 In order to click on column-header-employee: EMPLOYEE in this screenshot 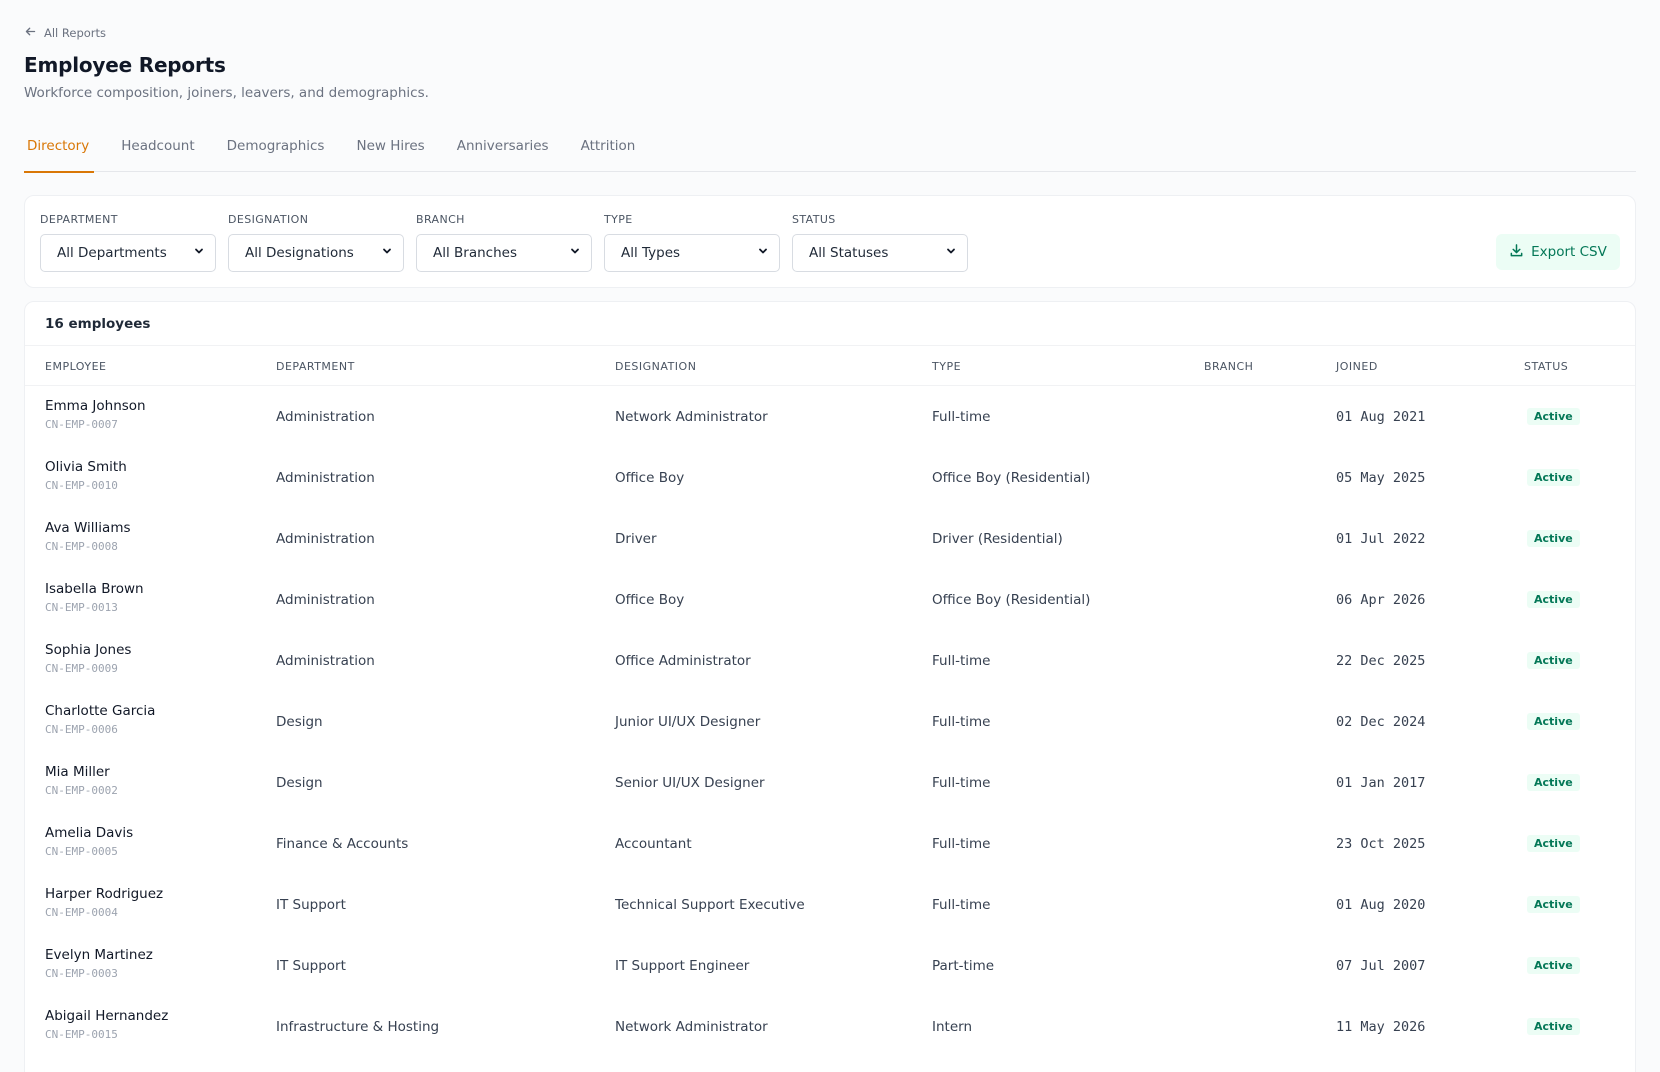, I will do `click(76, 366)`.